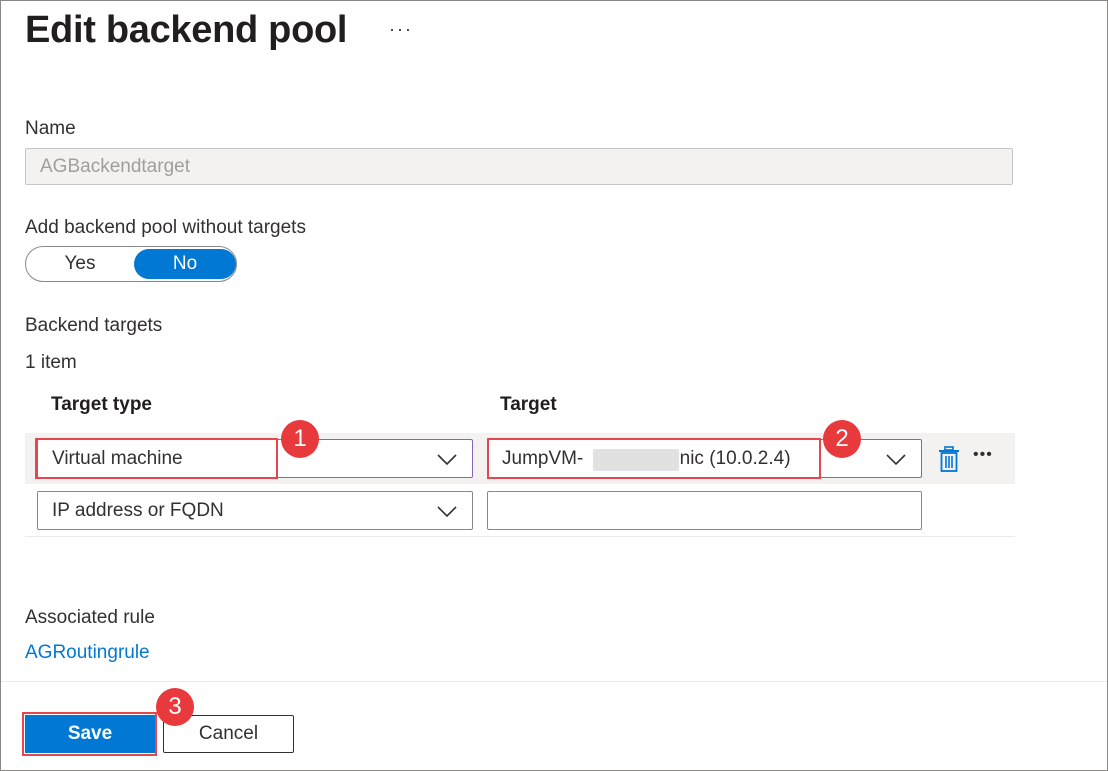 The image size is (1108, 771). Describe the element at coordinates (554, 681) in the screenshot. I see `footer-divider` at that location.